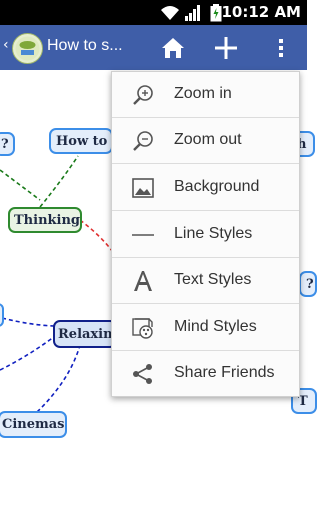 The width and height of the screenshot is (320, 512). I want to click on back-chevron-icon: ‹, so click(6, 45).